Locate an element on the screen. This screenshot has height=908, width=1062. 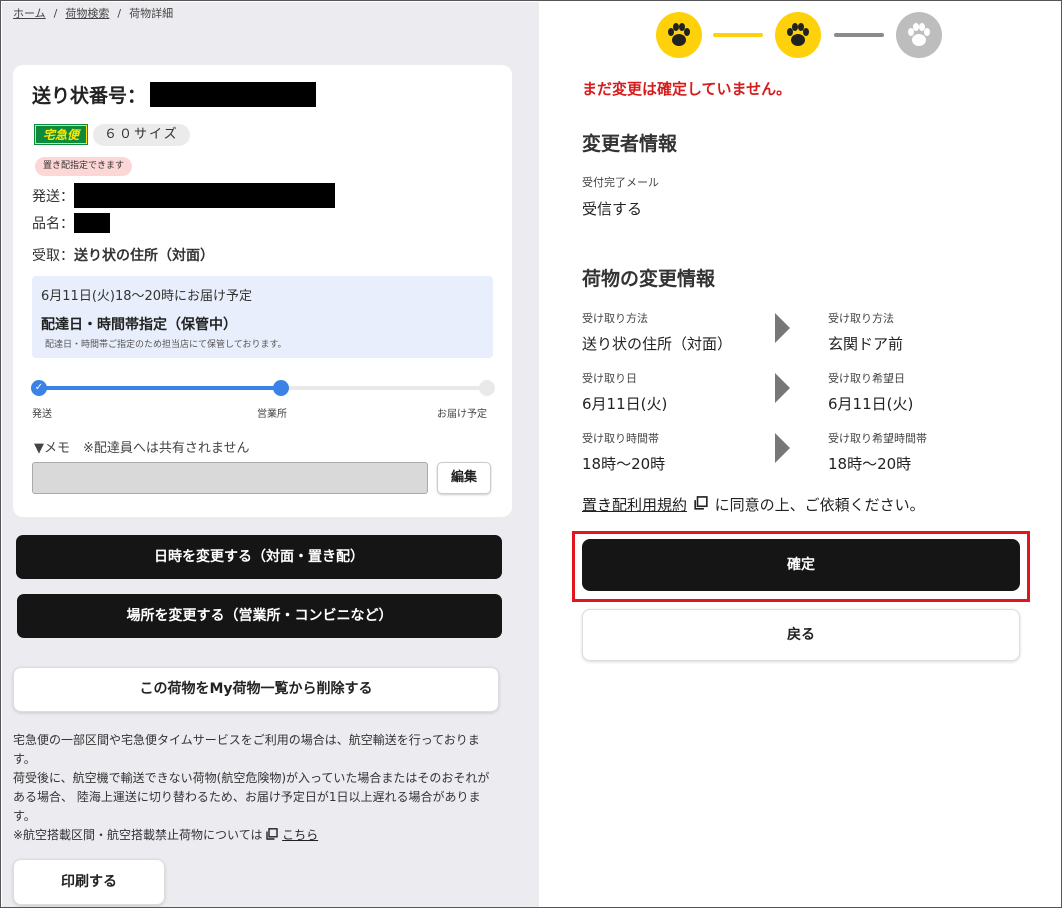
to-label: 受け取り希望日 is located at coordinates (866, 378).